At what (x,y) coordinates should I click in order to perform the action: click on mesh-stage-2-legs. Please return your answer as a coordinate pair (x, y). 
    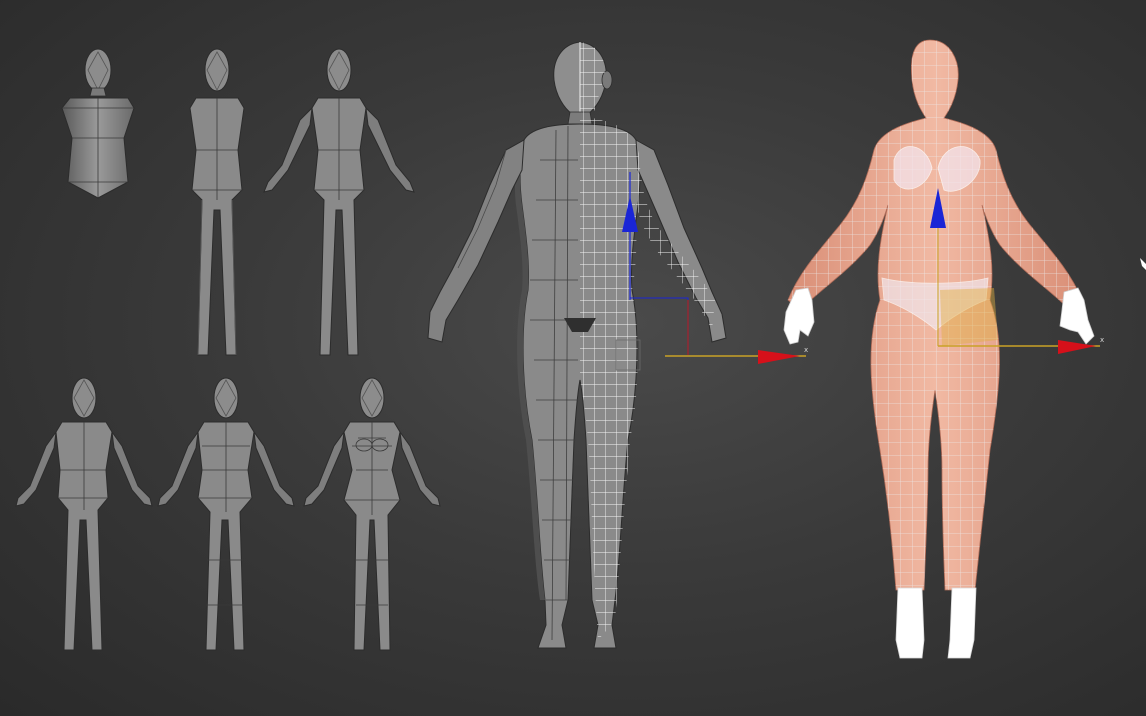
    Looking at the image, I should click on (217, 202).